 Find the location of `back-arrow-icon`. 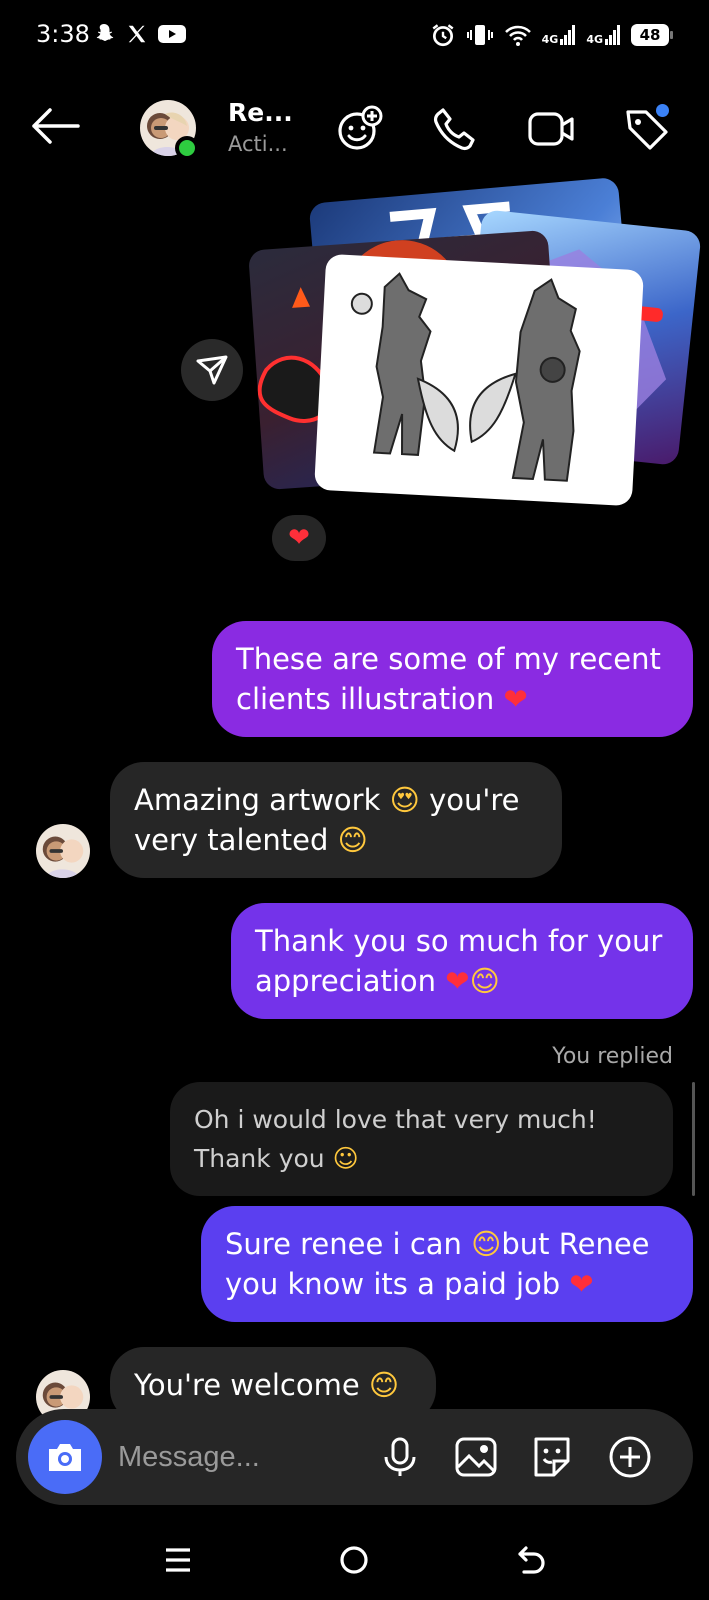

back-arrow-icon is located at coordinates (55, 126).